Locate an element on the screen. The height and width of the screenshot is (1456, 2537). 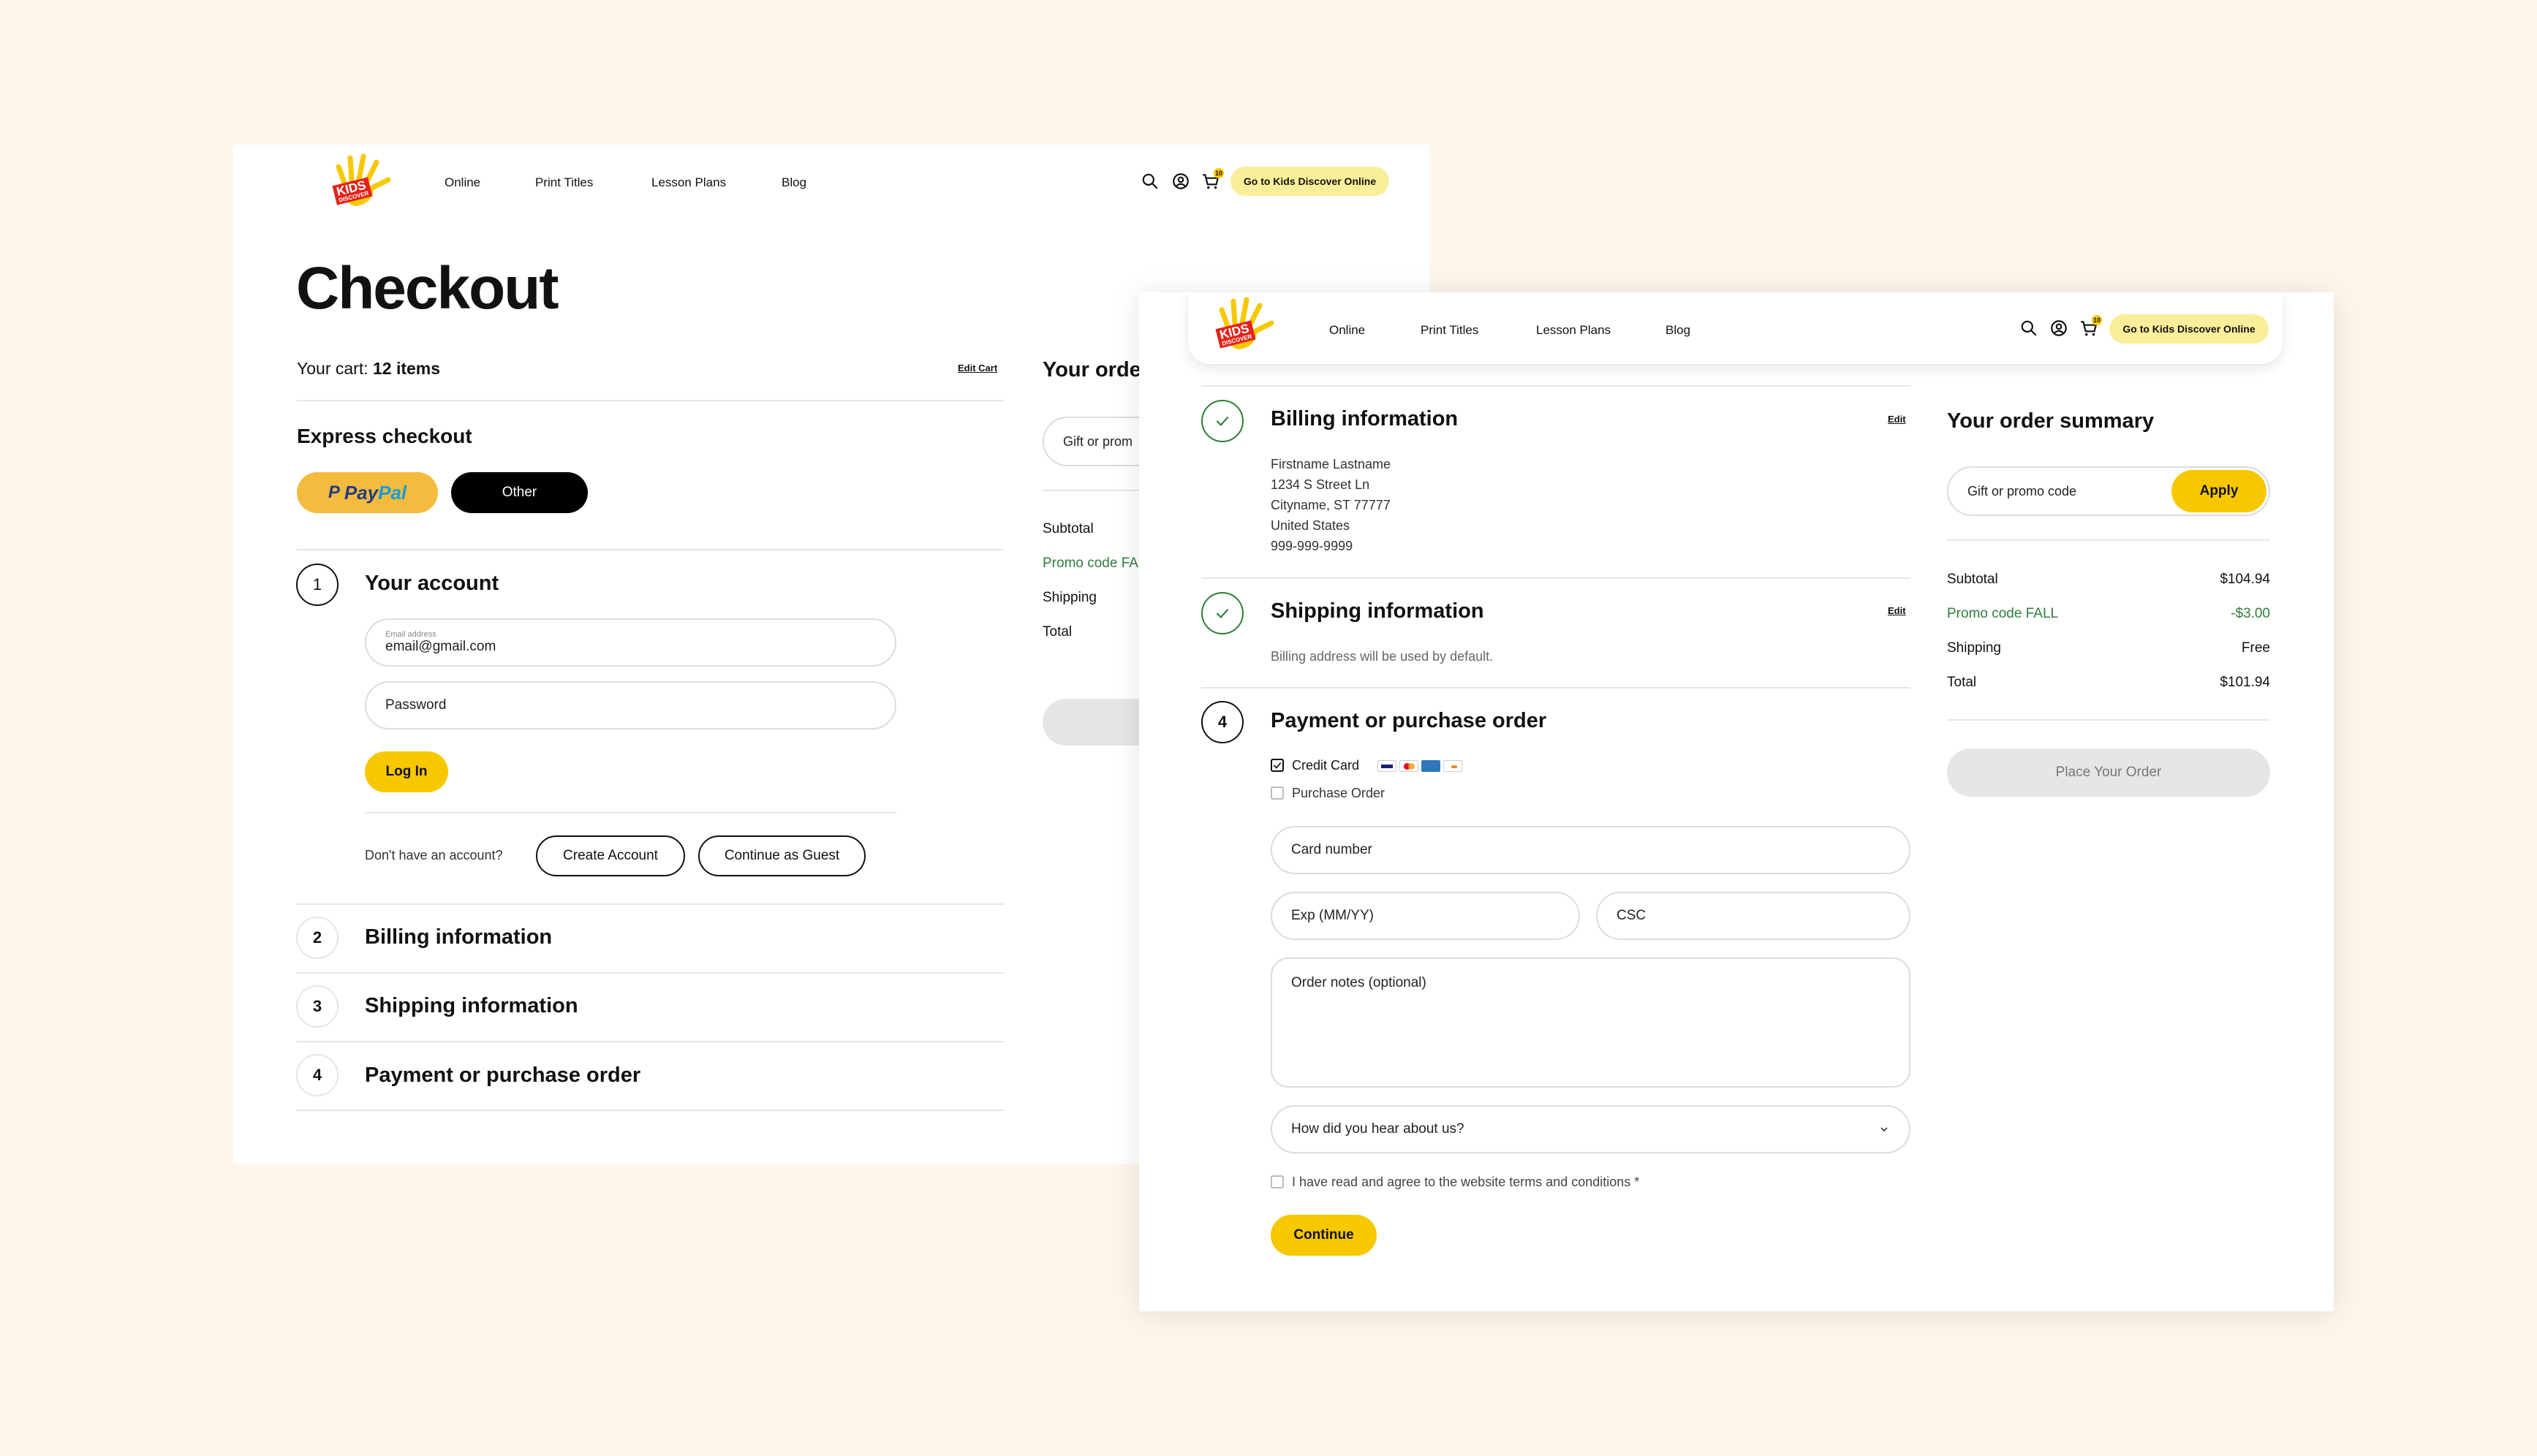
billing-country: United States is located at coordinates (1310, 525).